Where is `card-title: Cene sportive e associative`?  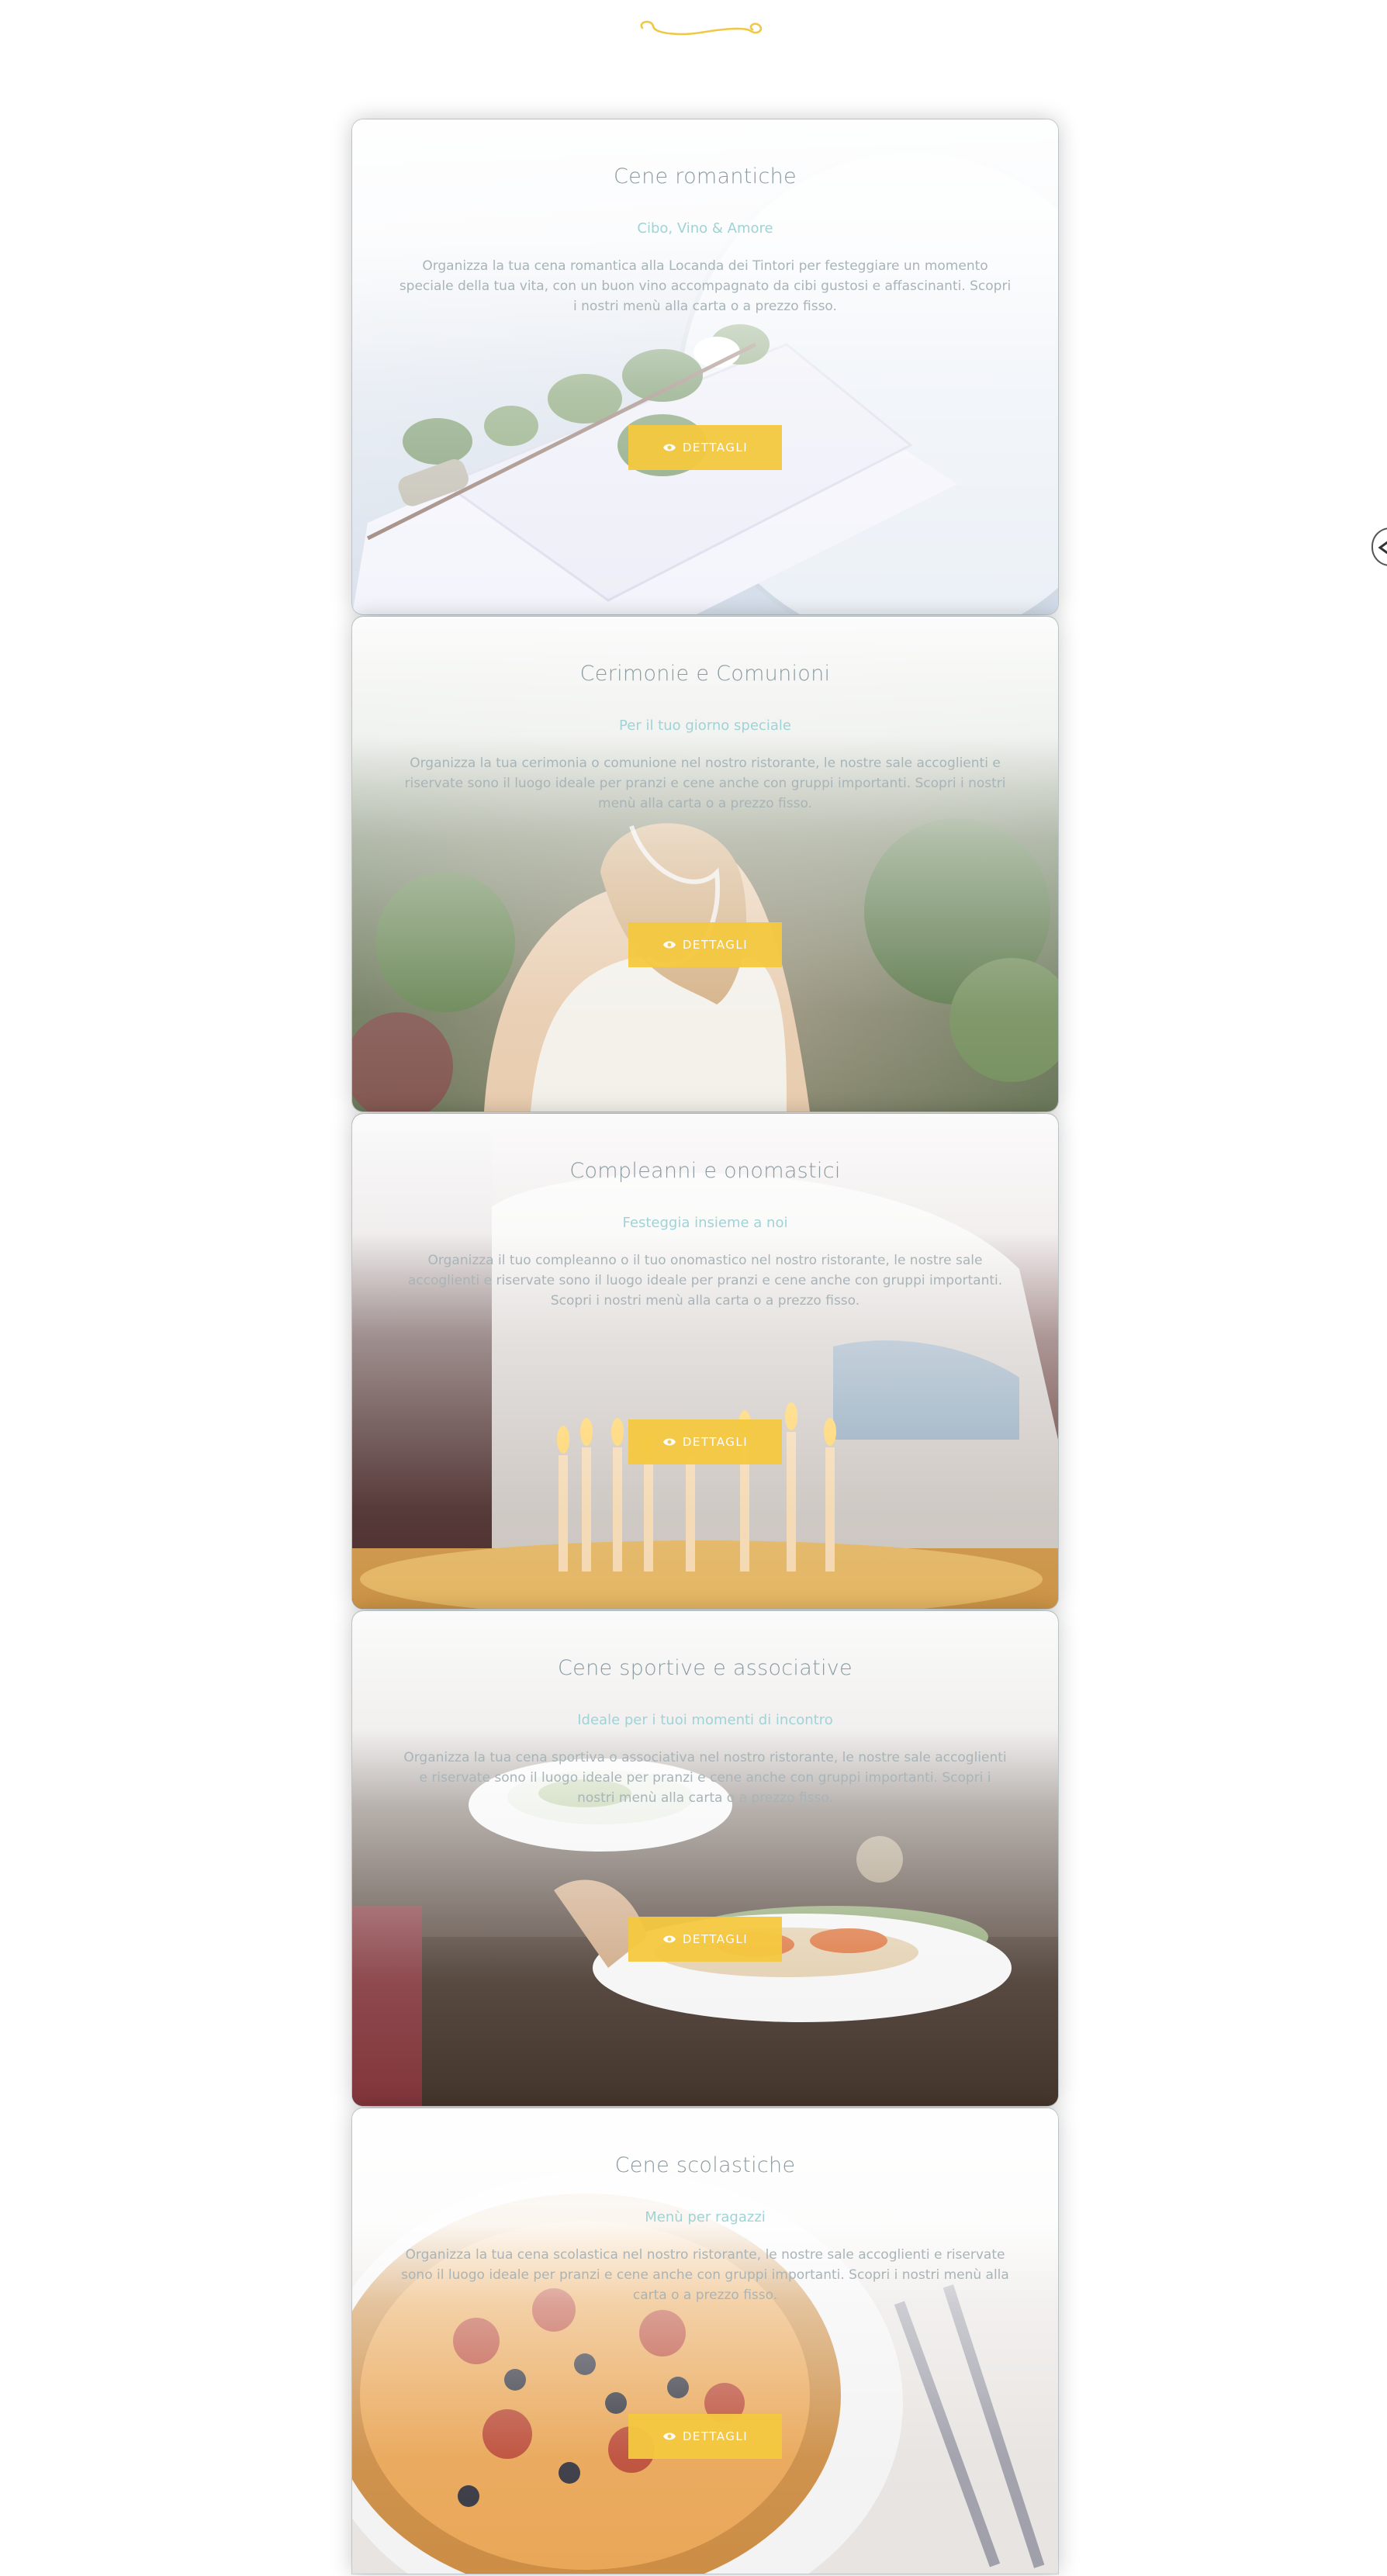 card-title: Cene sportive e associative is located at coordinates (705, 1668).